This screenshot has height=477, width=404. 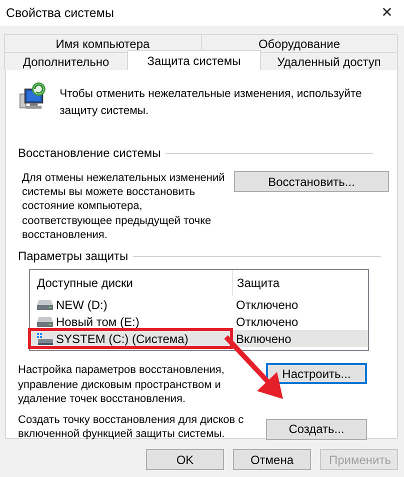 What do you see at coordinates (131, 283) in the screenshot?
I see `column-header: Доступные диски` at bounding box center [131, 283].